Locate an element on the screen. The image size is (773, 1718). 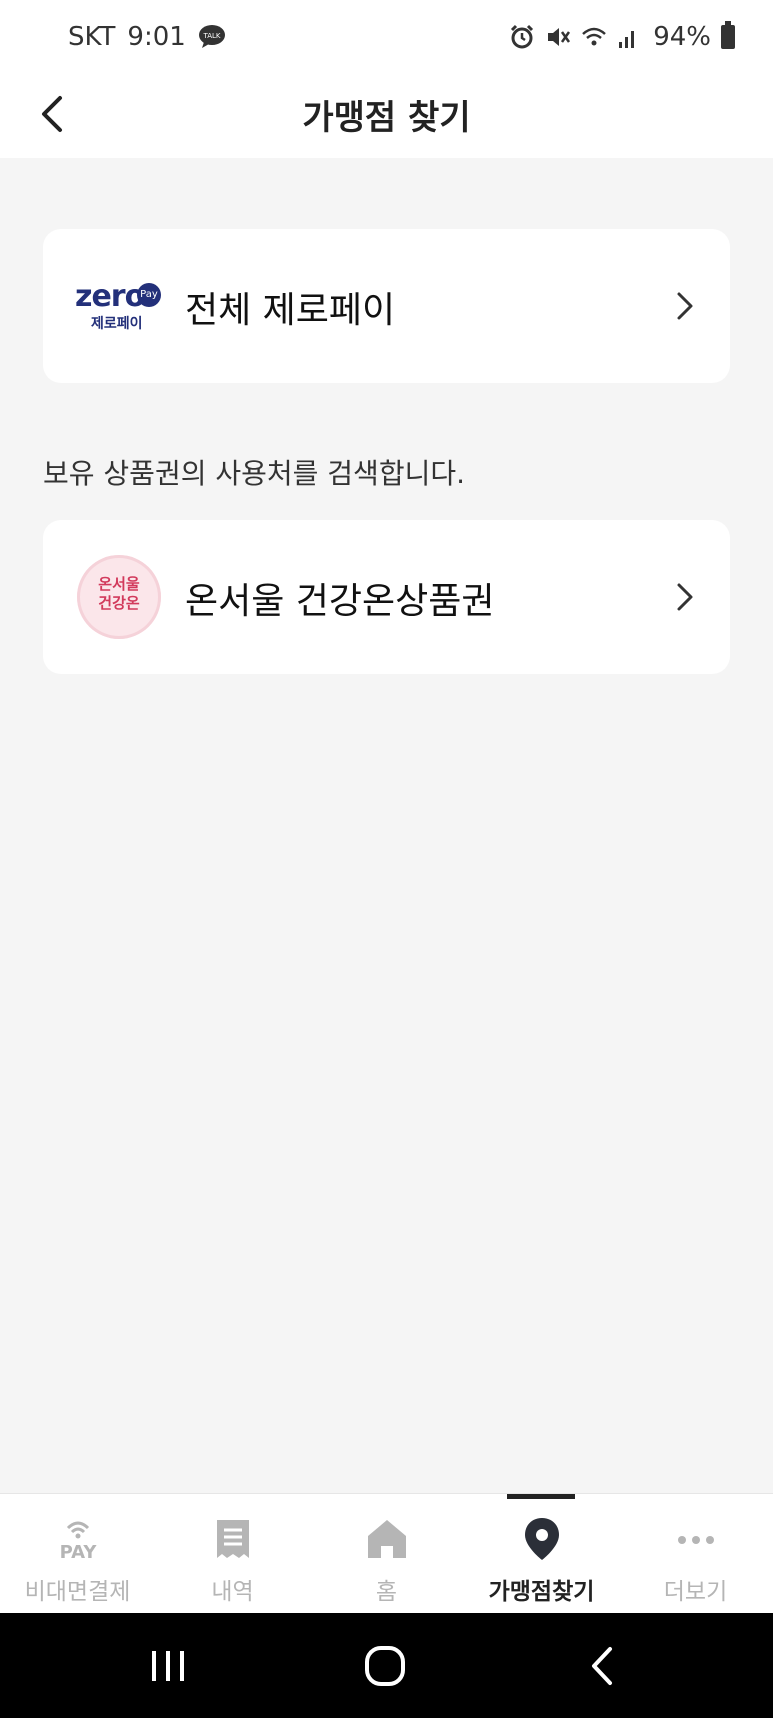
recent-apps-icon is located at coordinates (168, 1666).